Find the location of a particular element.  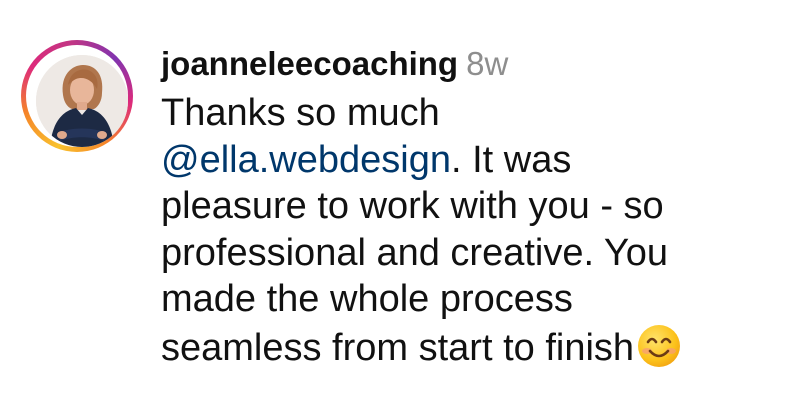

comment-line-2-text: . It was is located at coordinates (511, 159).